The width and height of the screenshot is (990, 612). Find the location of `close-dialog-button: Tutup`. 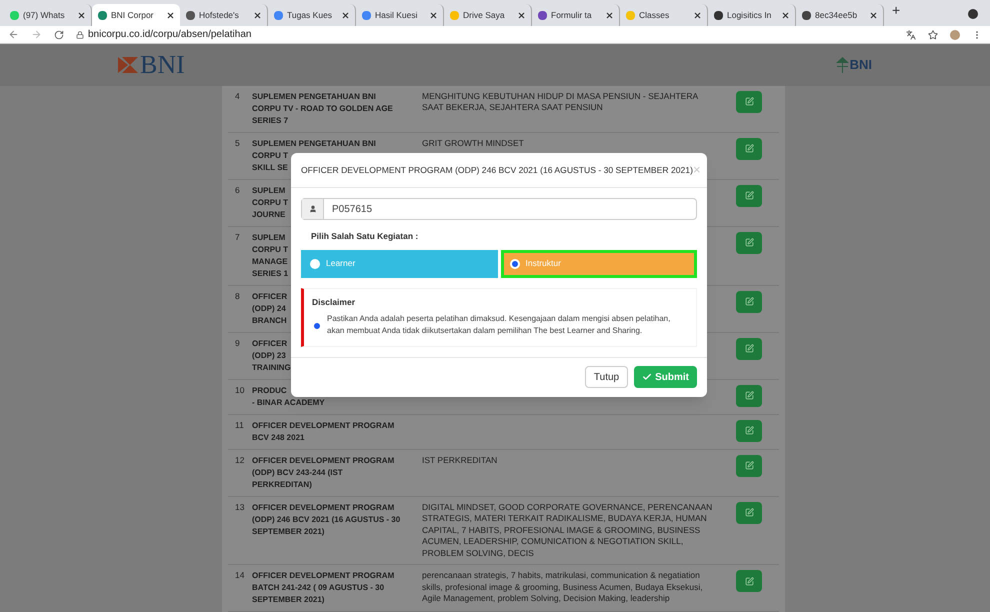

close-dialog-button: Tutup is located at coordinates (606, 377).